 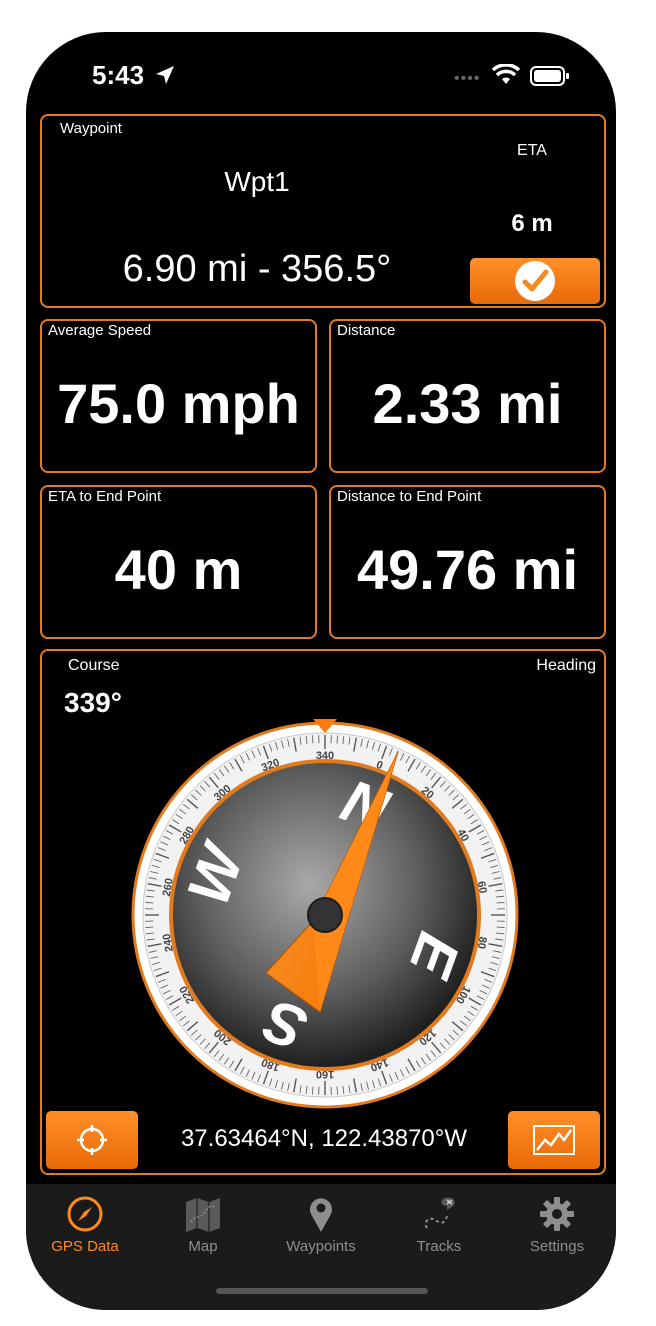 What do you see at coordinates (100, 330) in the screenshot?
I see `average-speed-label: Average Speed` at bounding box center [100, 330].